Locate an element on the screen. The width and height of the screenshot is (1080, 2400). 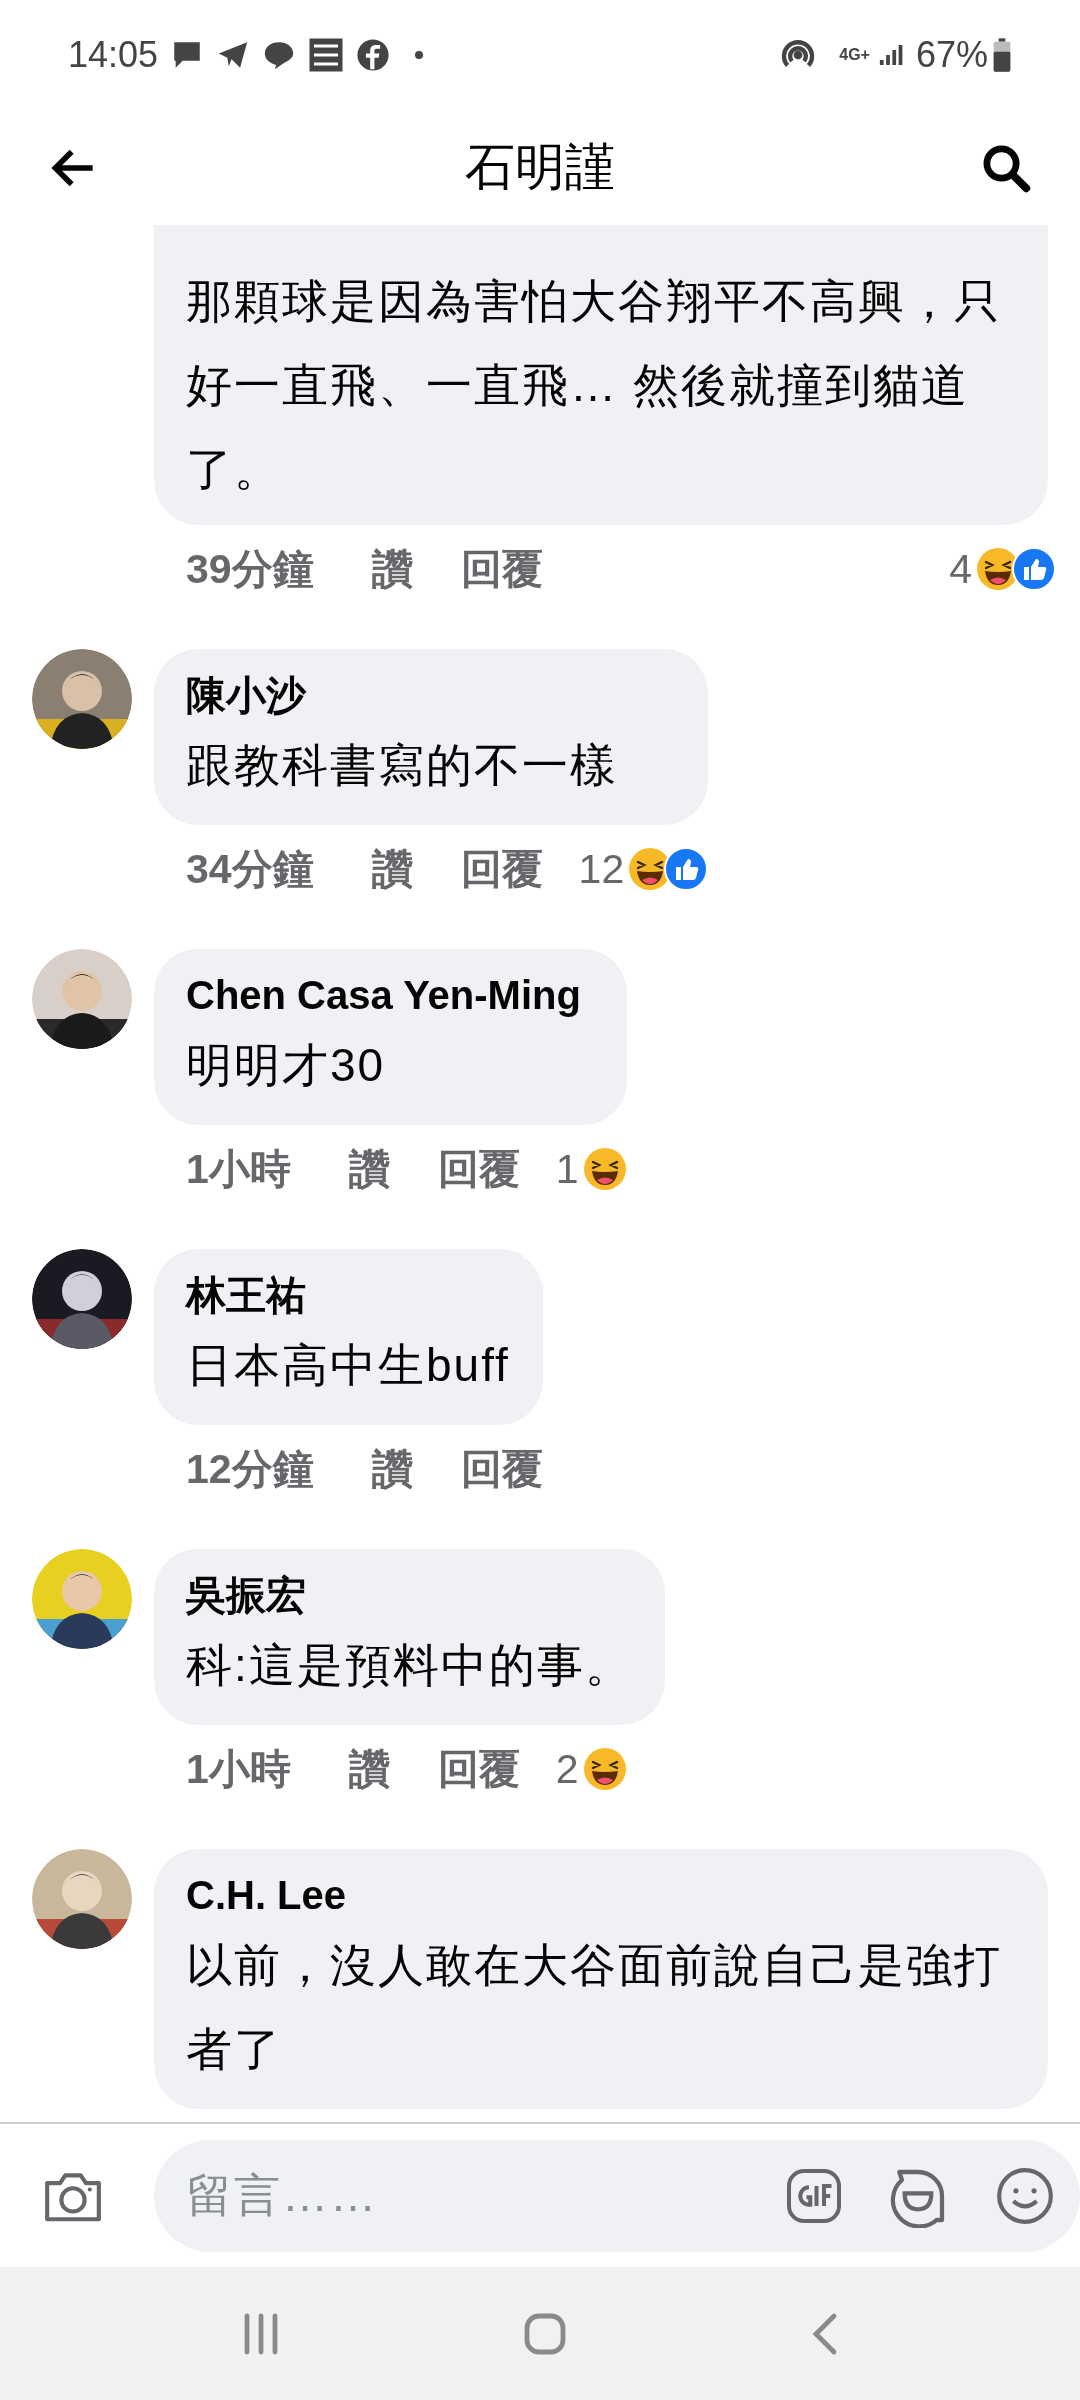
status-time: 14:05 is located at coordinates (113, 55).